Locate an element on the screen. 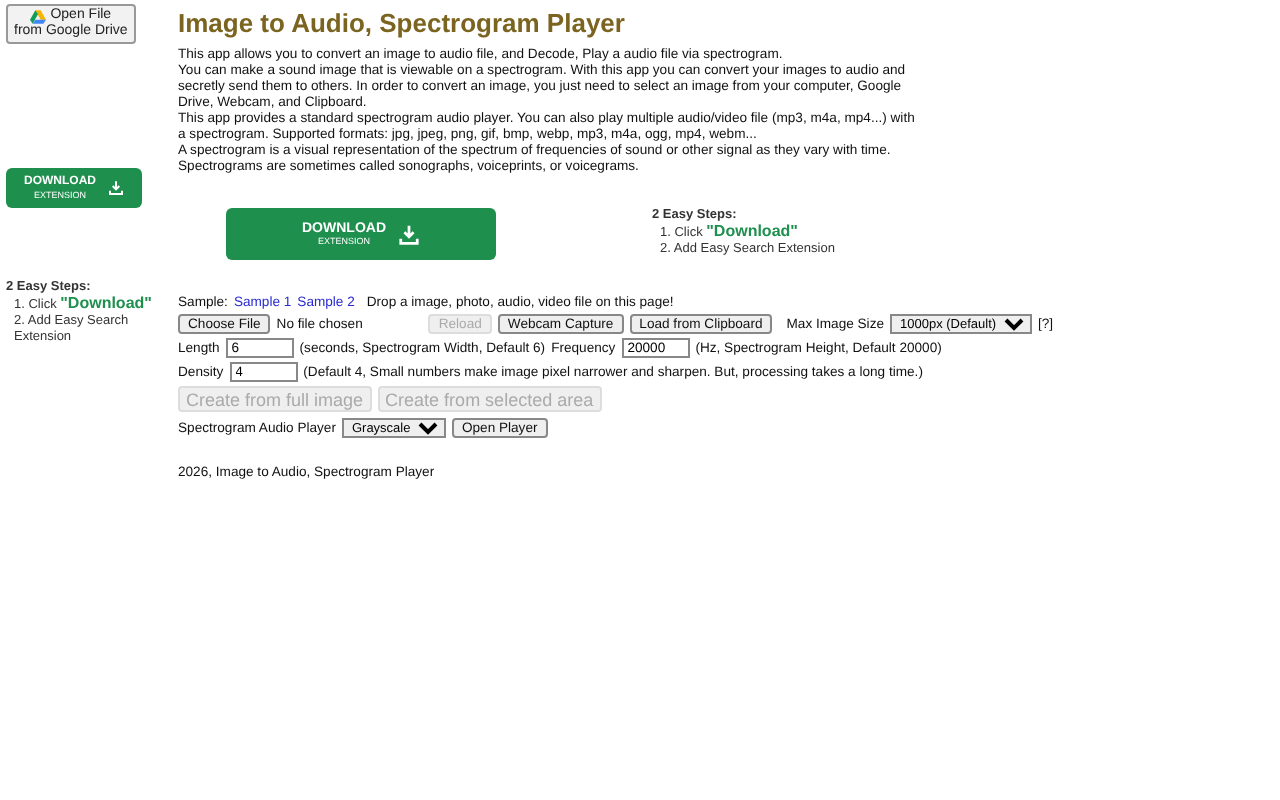  page-title: Image to Audio, Spectrogram Player is located at coordinates (402, 24).